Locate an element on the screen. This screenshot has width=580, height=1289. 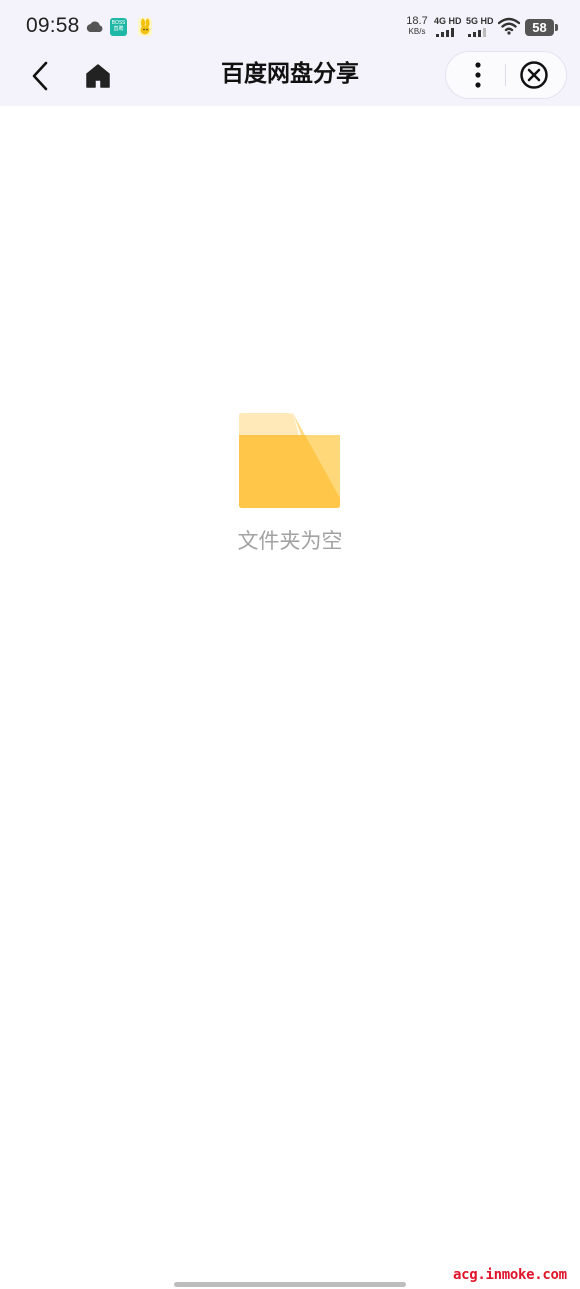
home-icon is located at coordinates (98, 76).